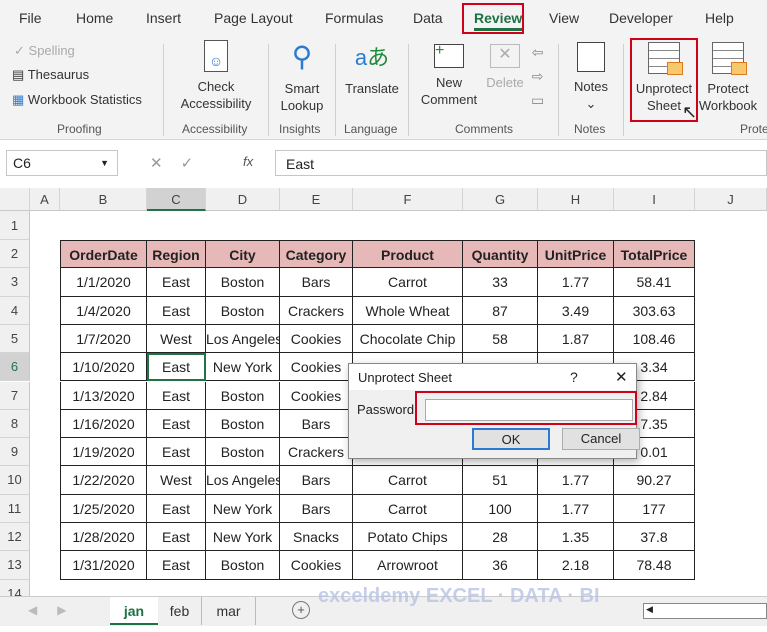 The width and height of the screenshot is (767, 632). Describe the element at coordinates (248, 161) in the screenshot. I see `fx-icon: fx` at that location.